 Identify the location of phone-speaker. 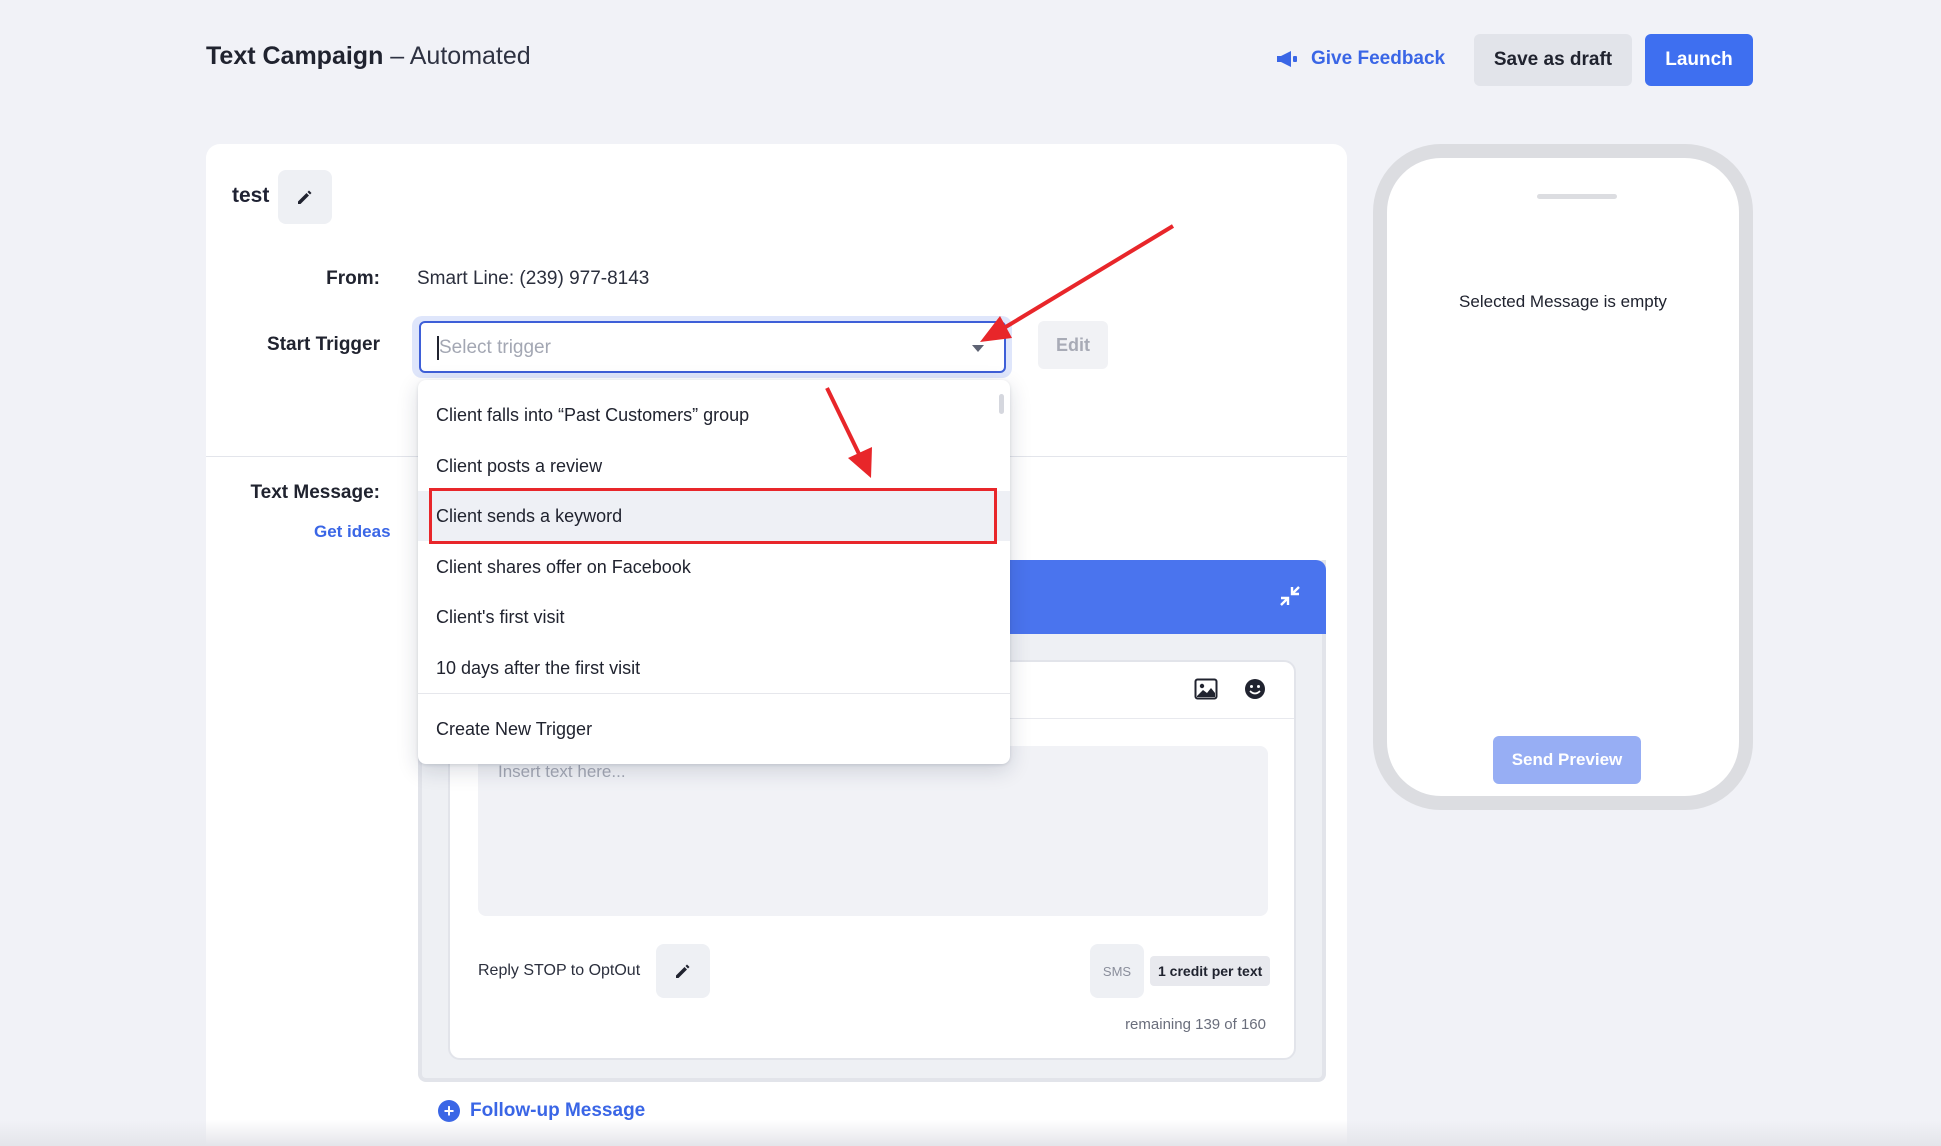
(1577, 196).